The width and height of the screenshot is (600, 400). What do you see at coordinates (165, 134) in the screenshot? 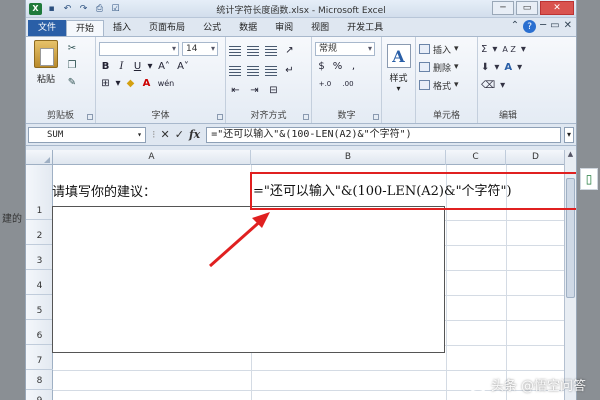
I see `cancel-formula-button: ✕` at bounding box center [165, 134].